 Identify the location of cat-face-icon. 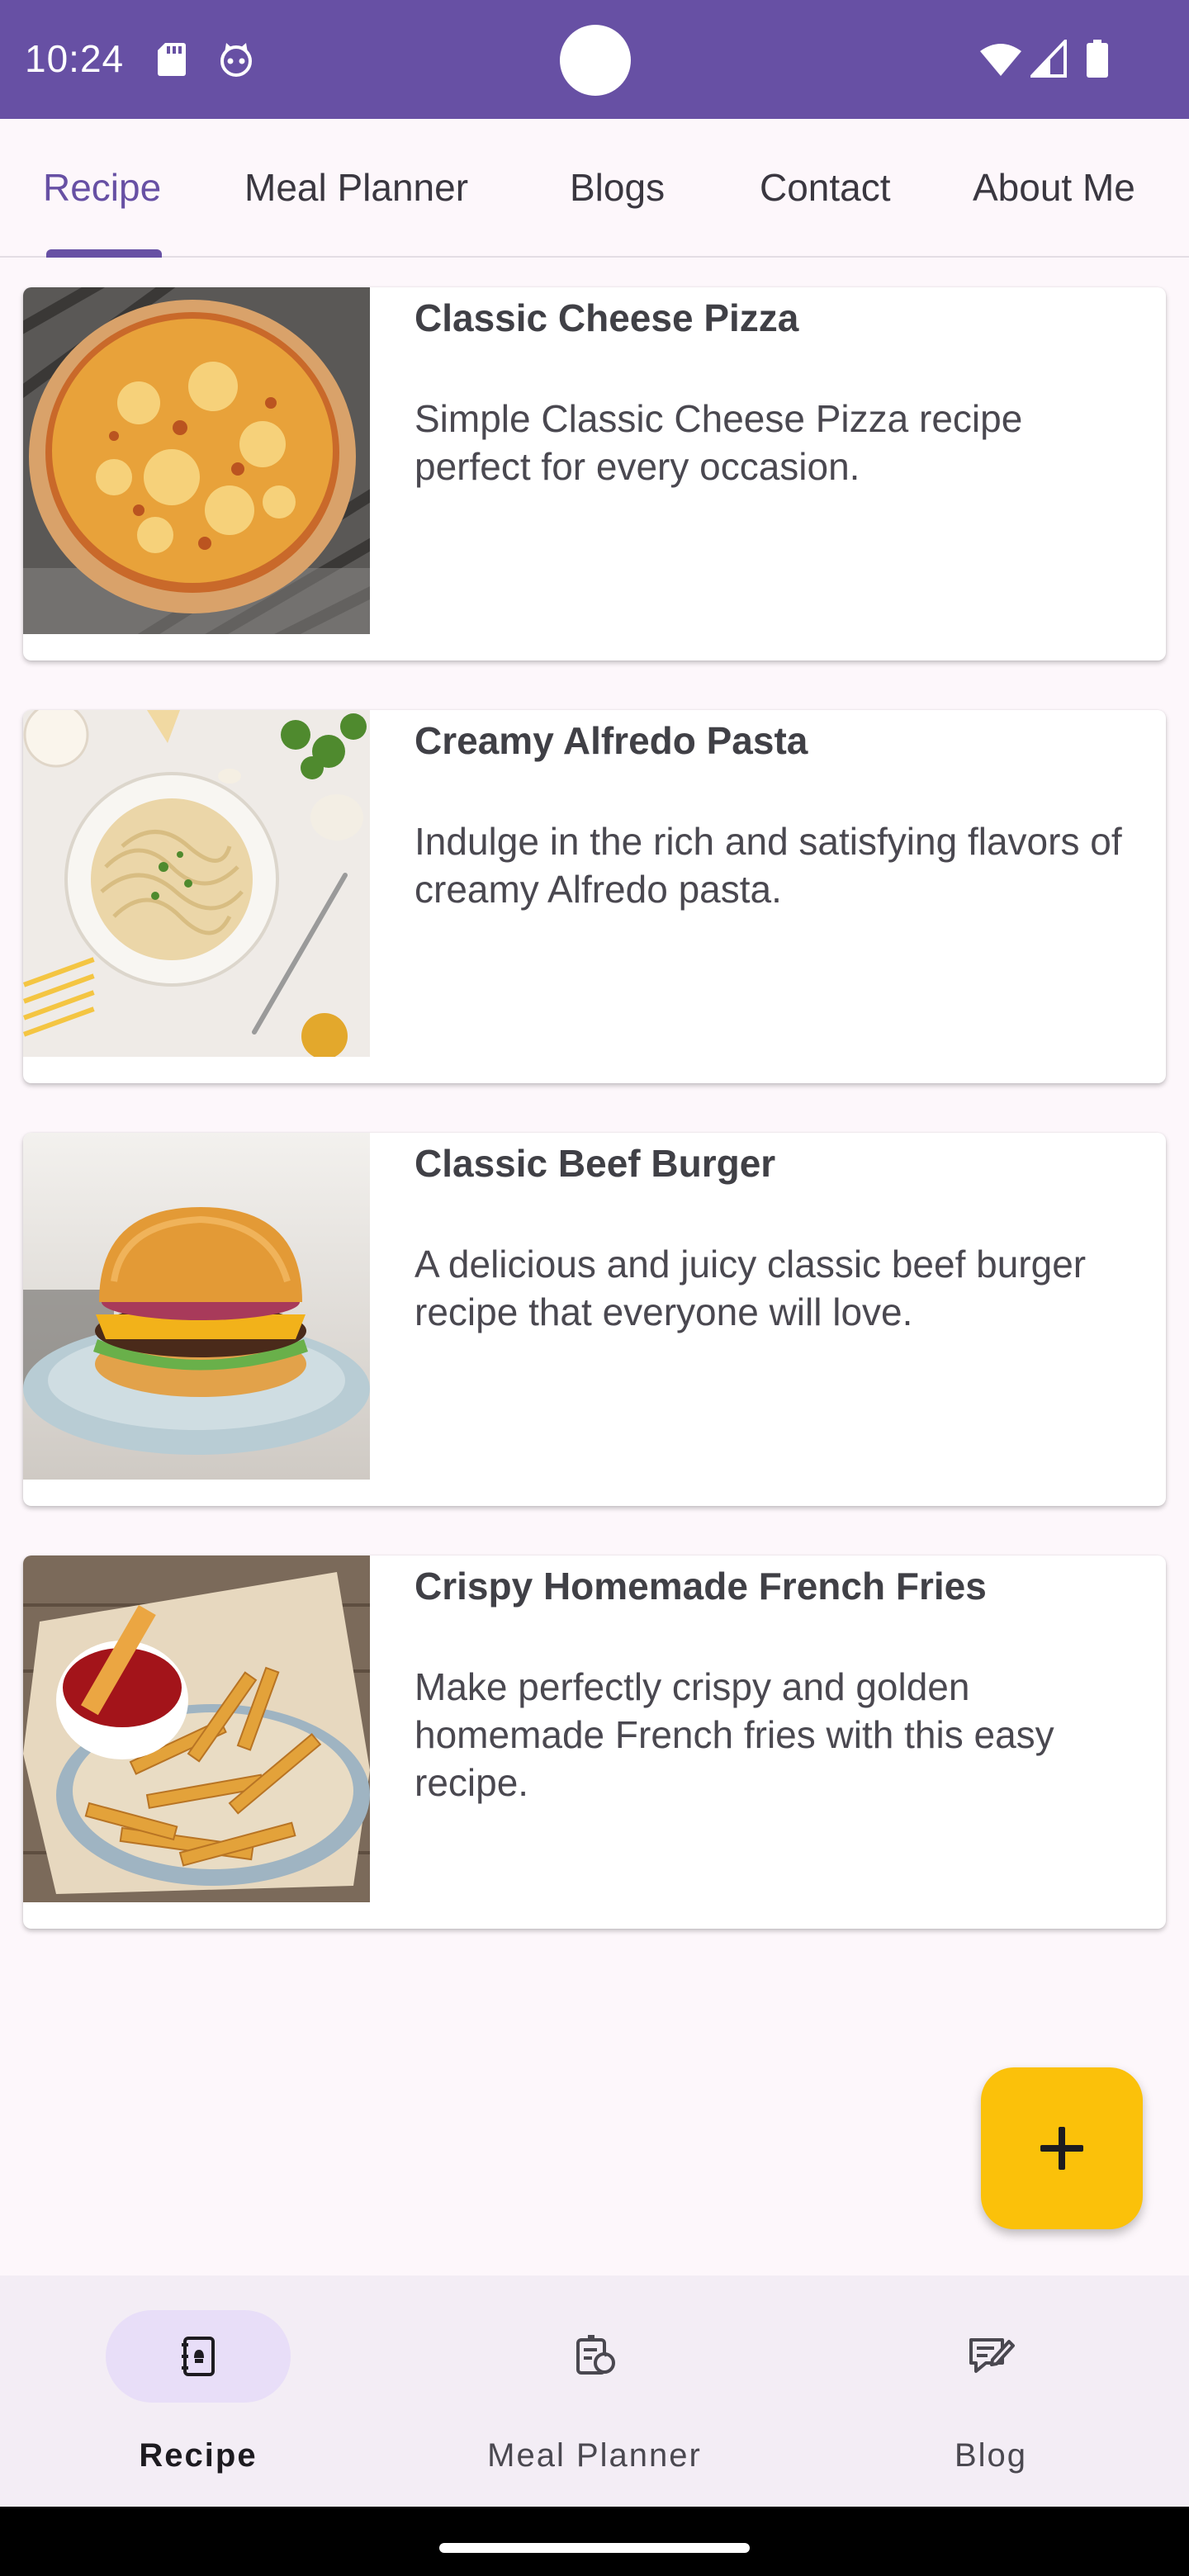
(236, 60).